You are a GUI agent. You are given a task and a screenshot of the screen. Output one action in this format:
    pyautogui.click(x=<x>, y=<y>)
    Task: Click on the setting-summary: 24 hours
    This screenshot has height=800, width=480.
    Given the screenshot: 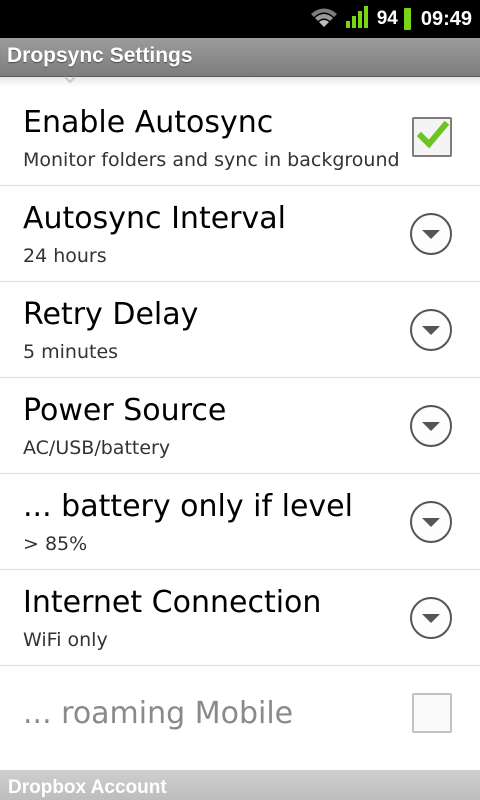 What is the action you would take?
    pyautogui.click(x=65, y=256)
    